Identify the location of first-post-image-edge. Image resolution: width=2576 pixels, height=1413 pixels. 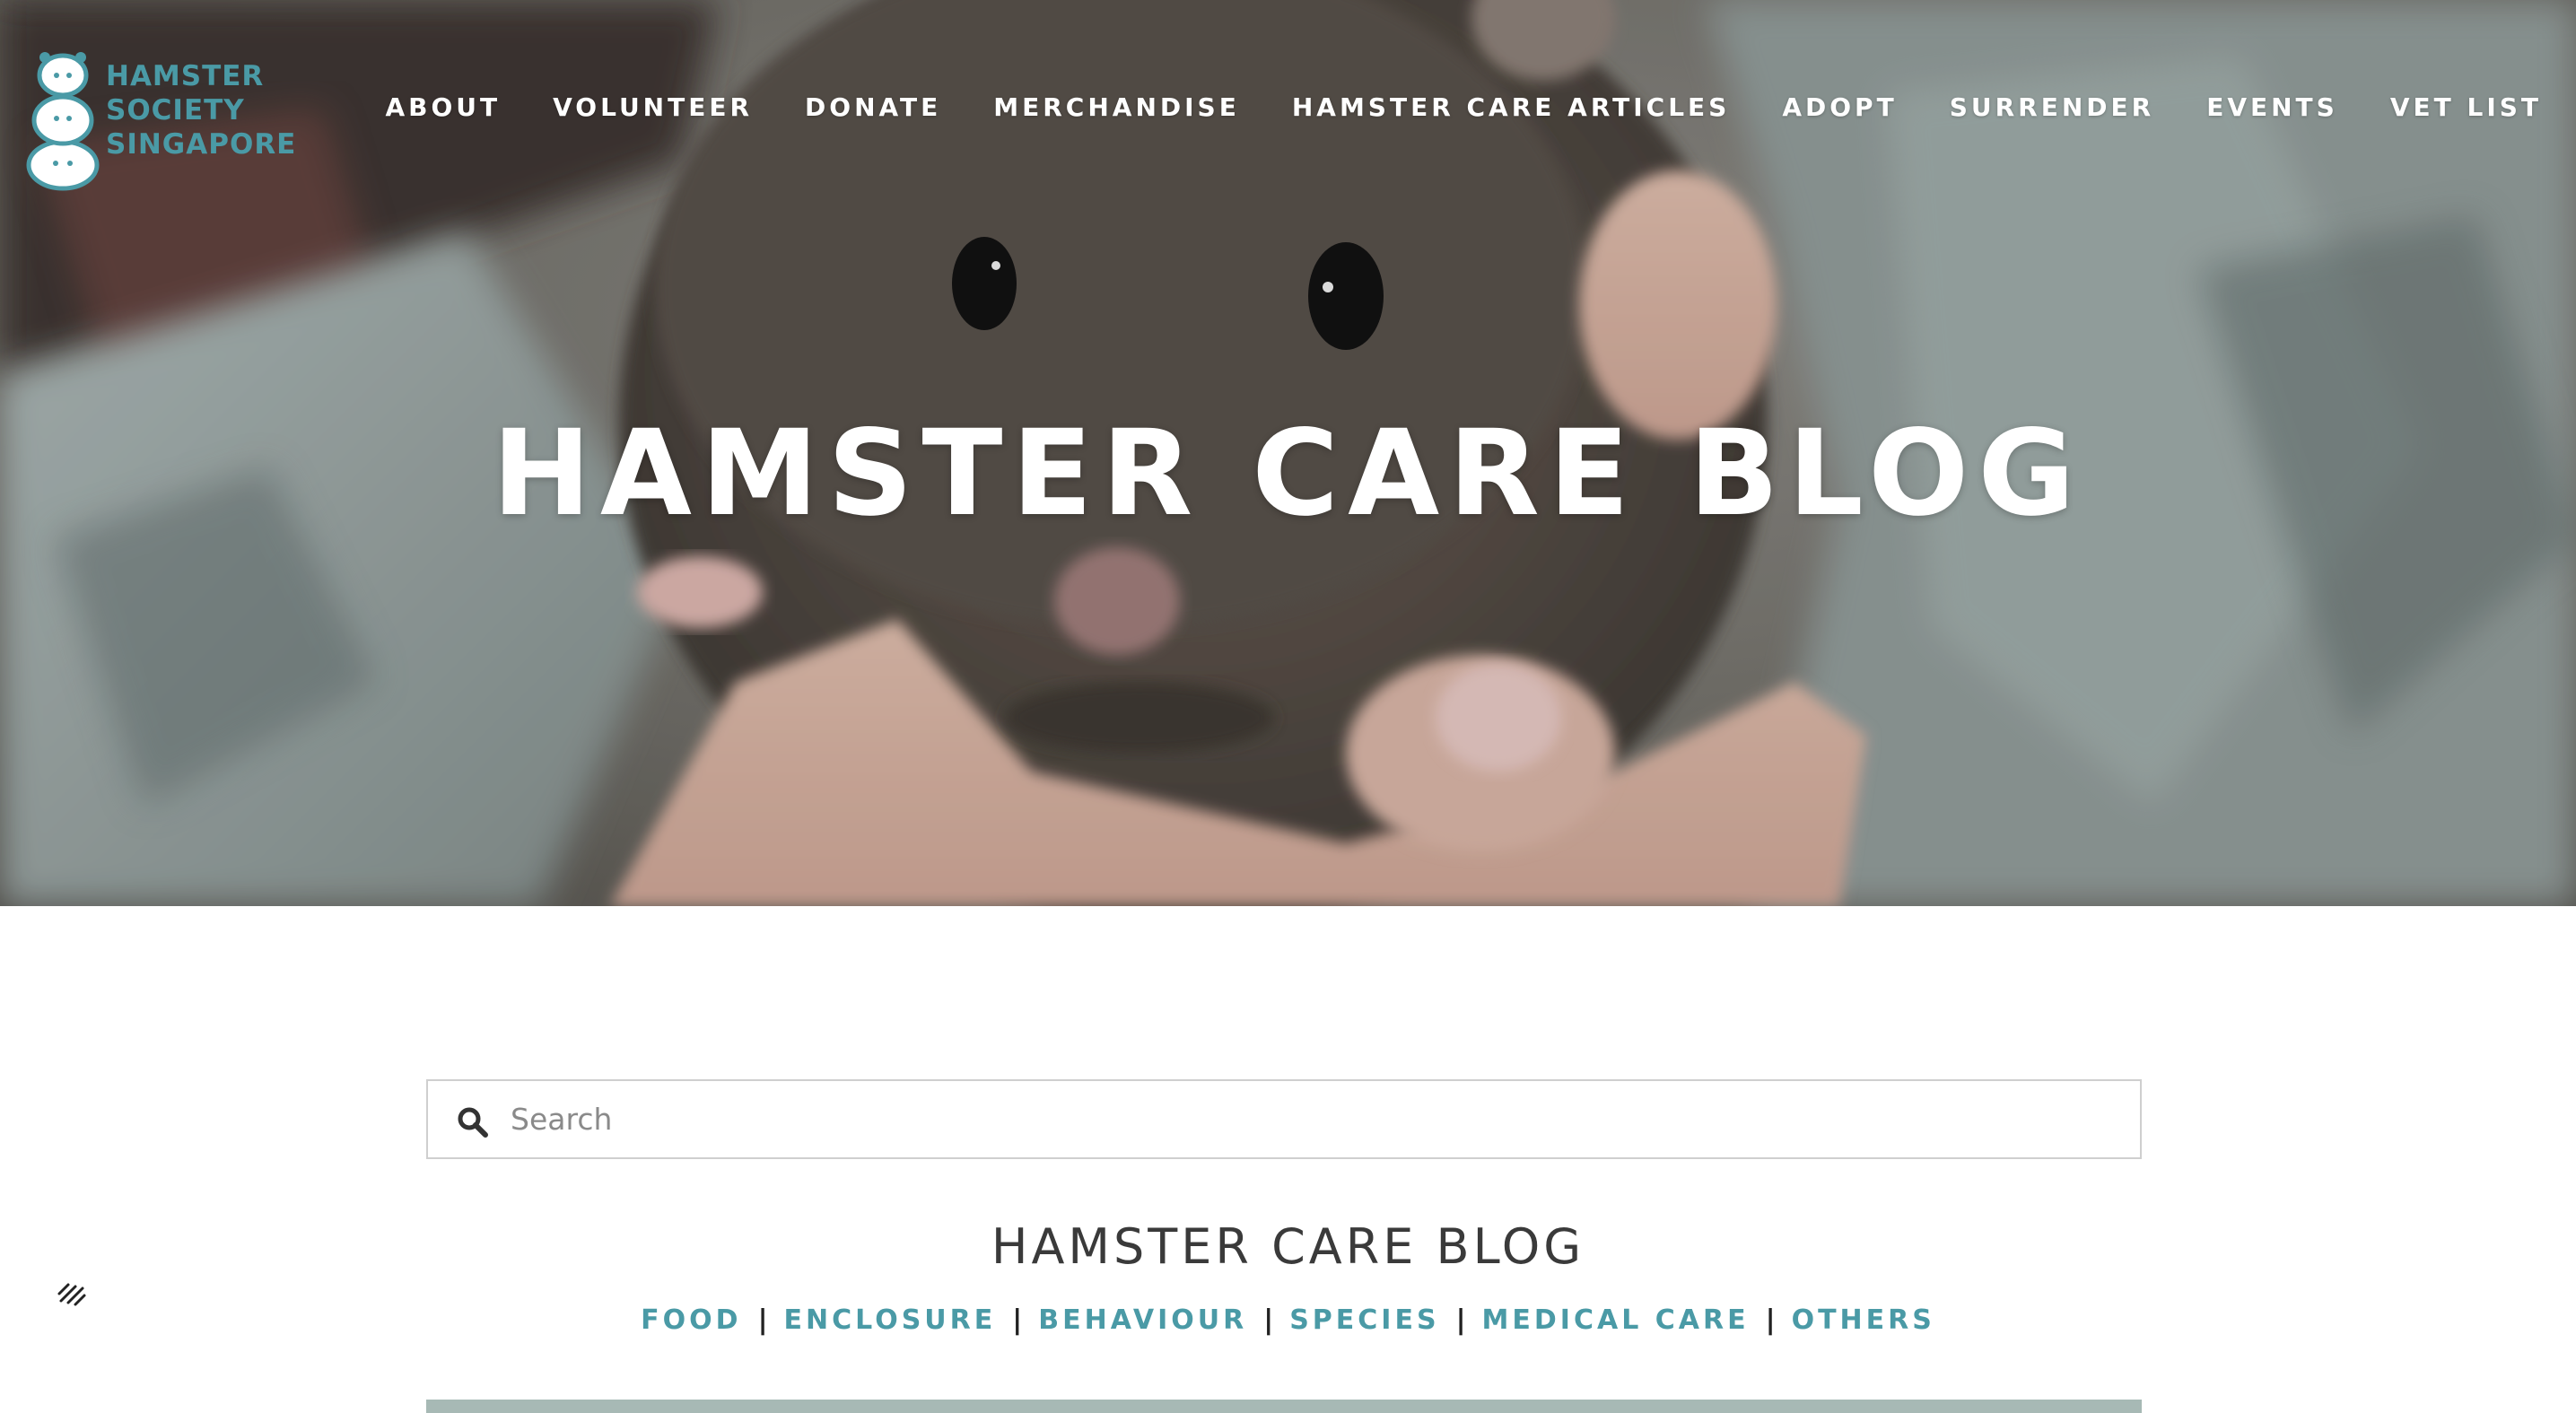
(1284, 1406).